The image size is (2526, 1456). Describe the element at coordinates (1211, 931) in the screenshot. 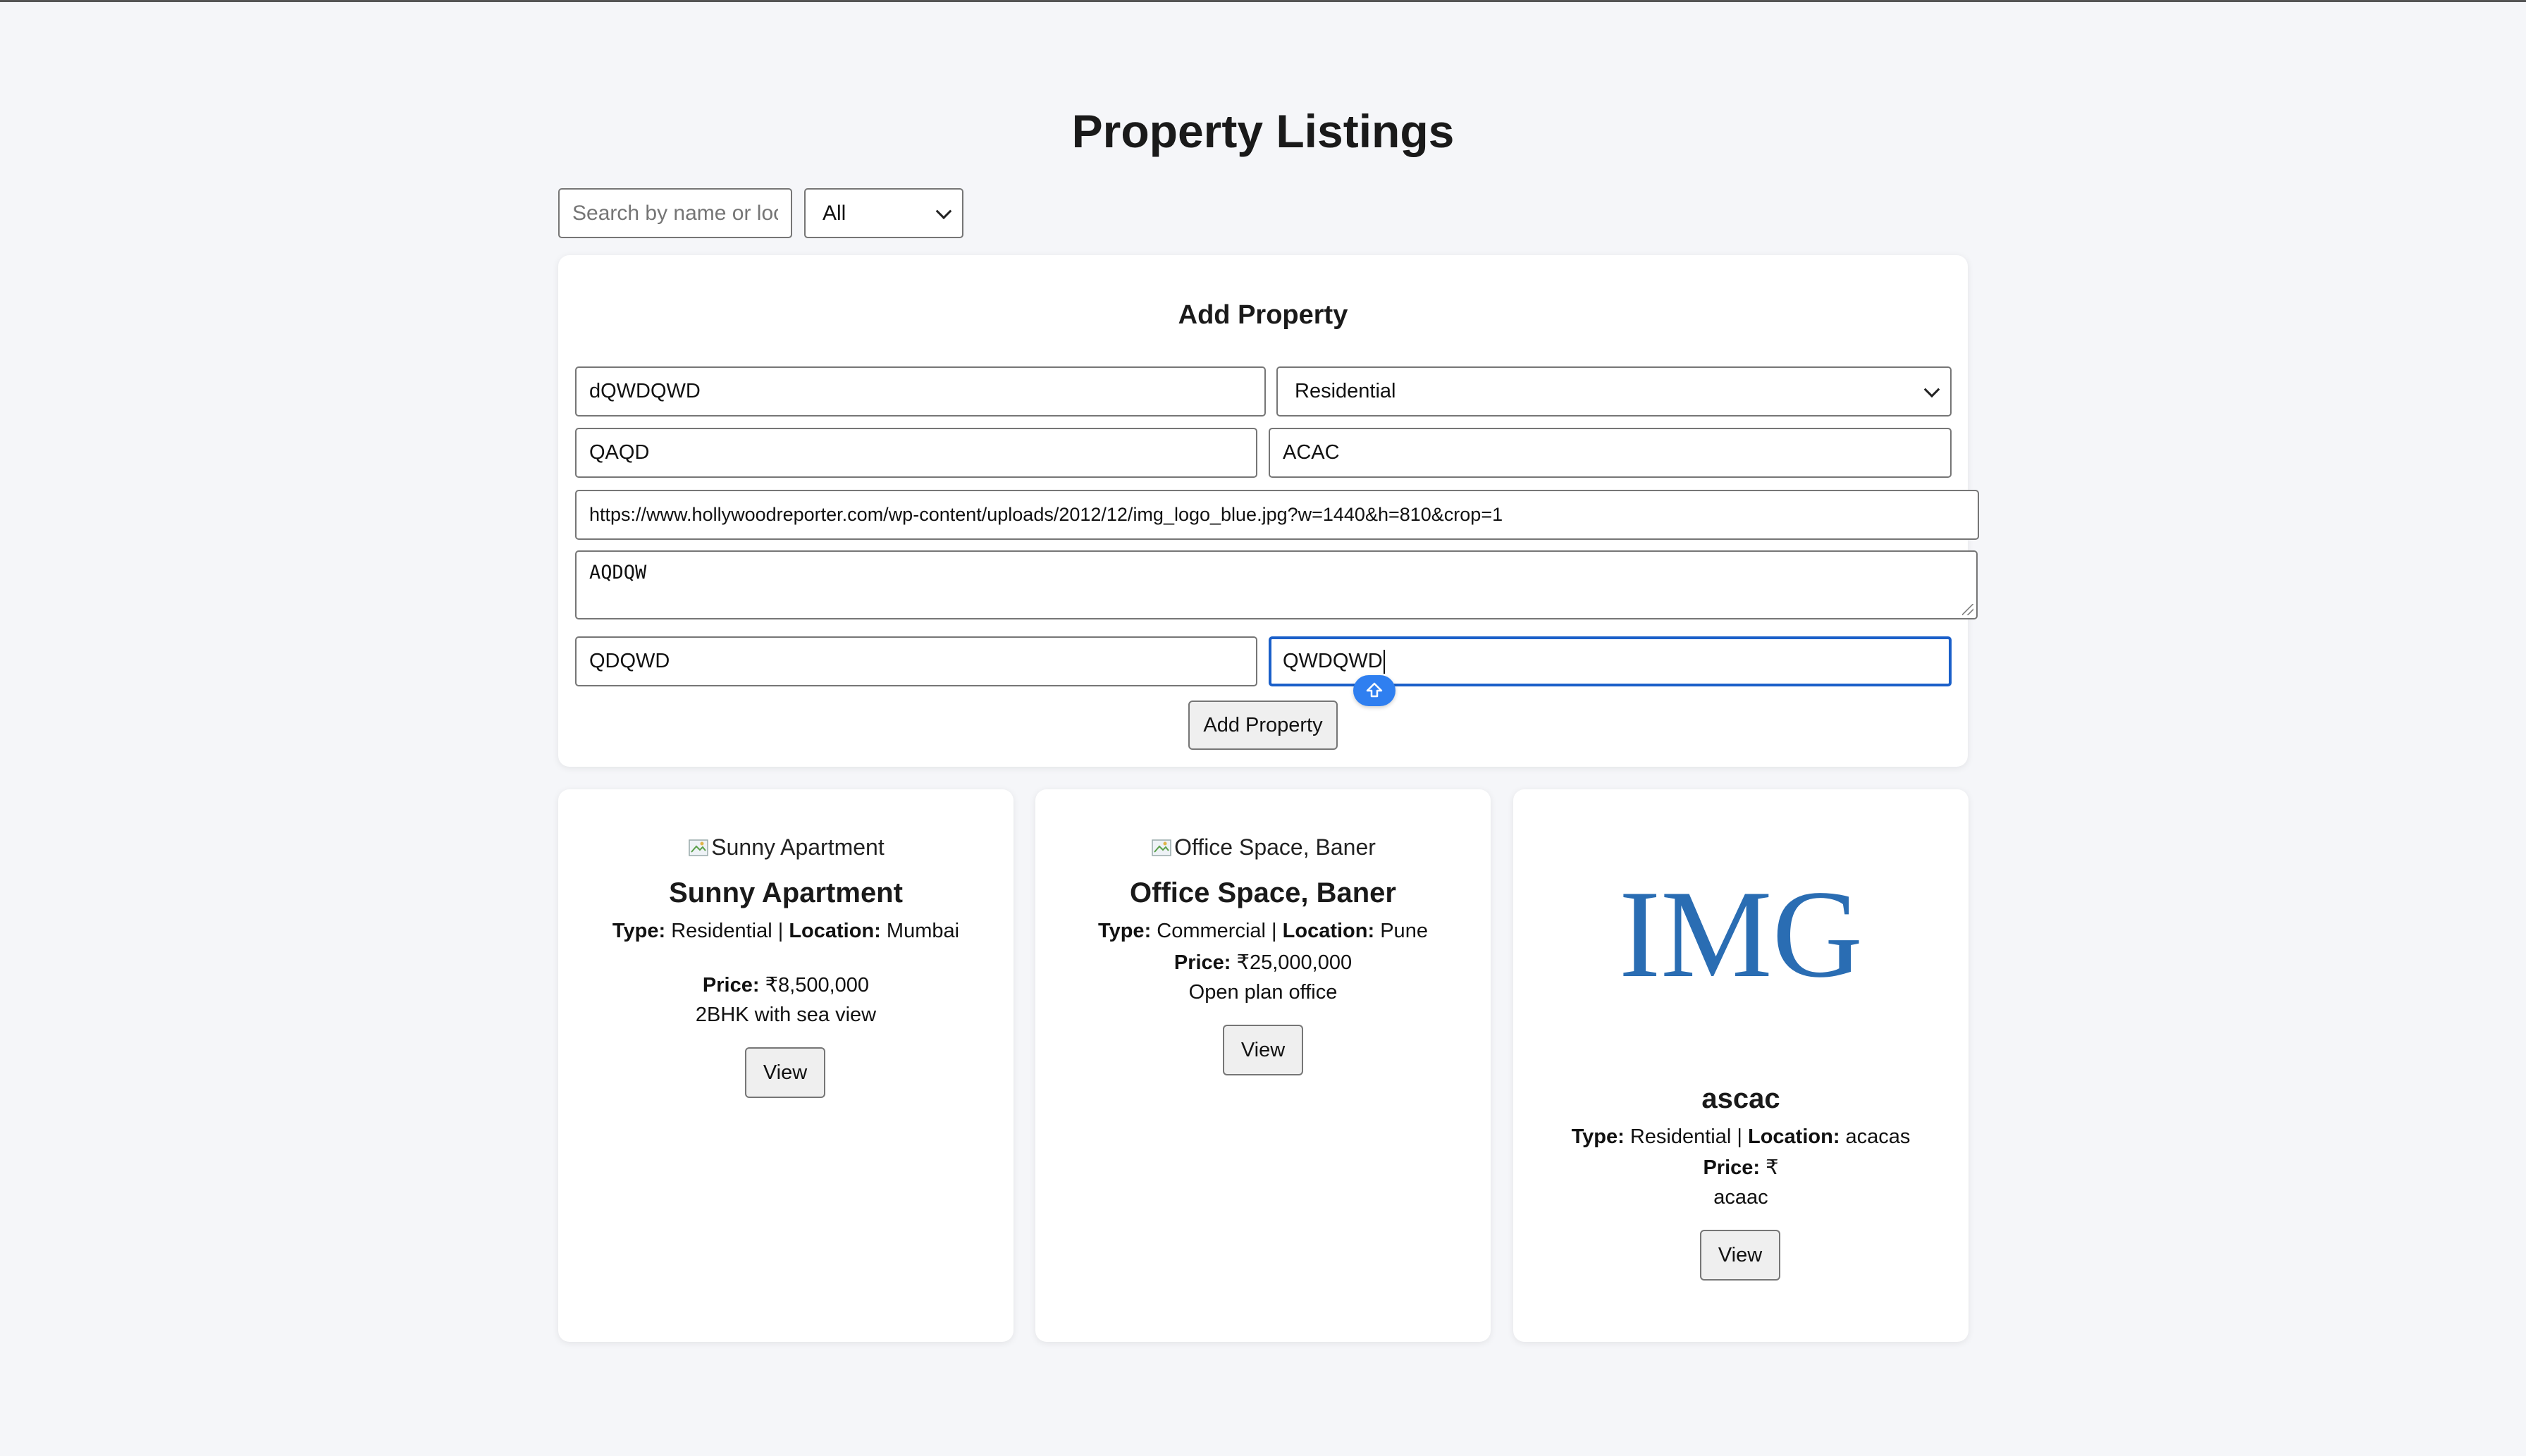

I see `type-value: Commercial` at that location.